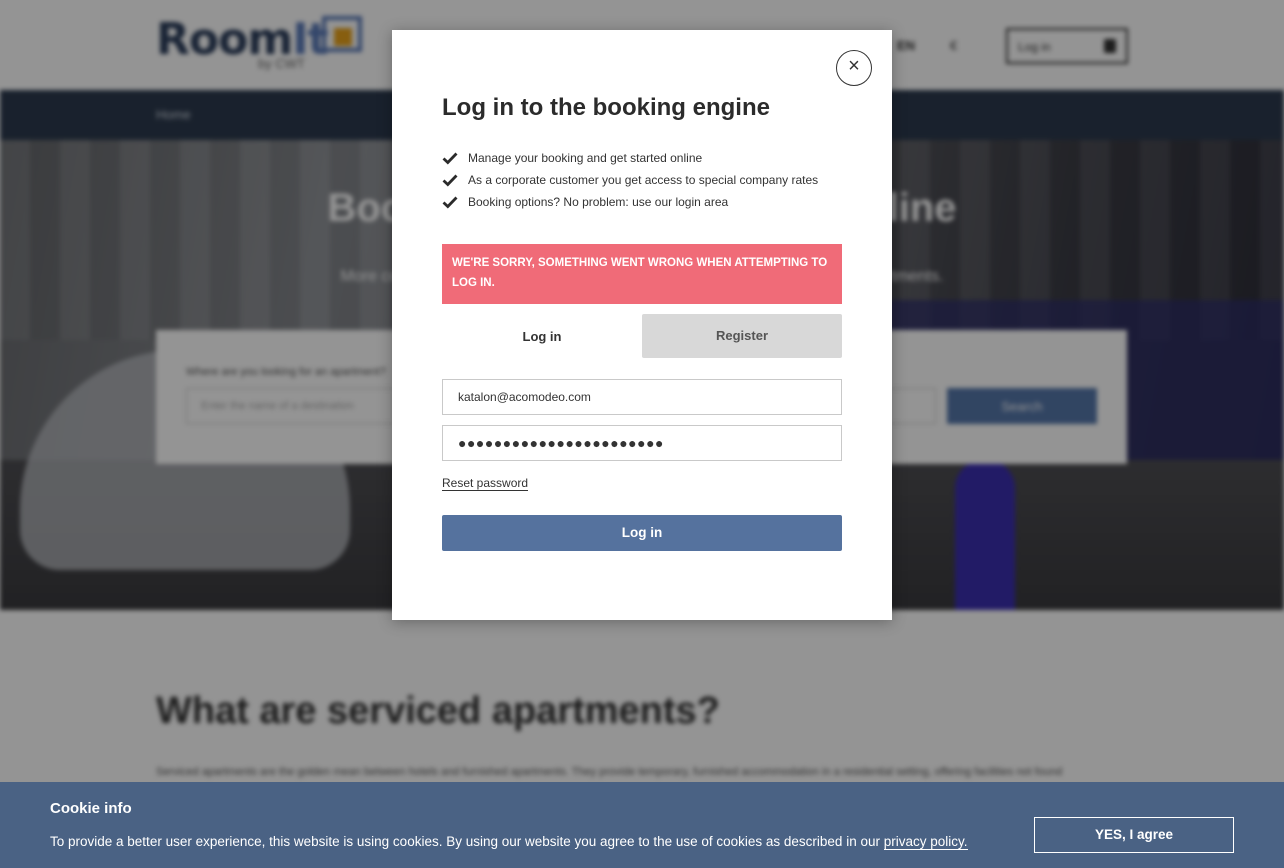 The image size is (1284, 868). Describe the element at coordinates (91, 808) in the screenshot. I see `cookie-title: Cookie info` at that location.